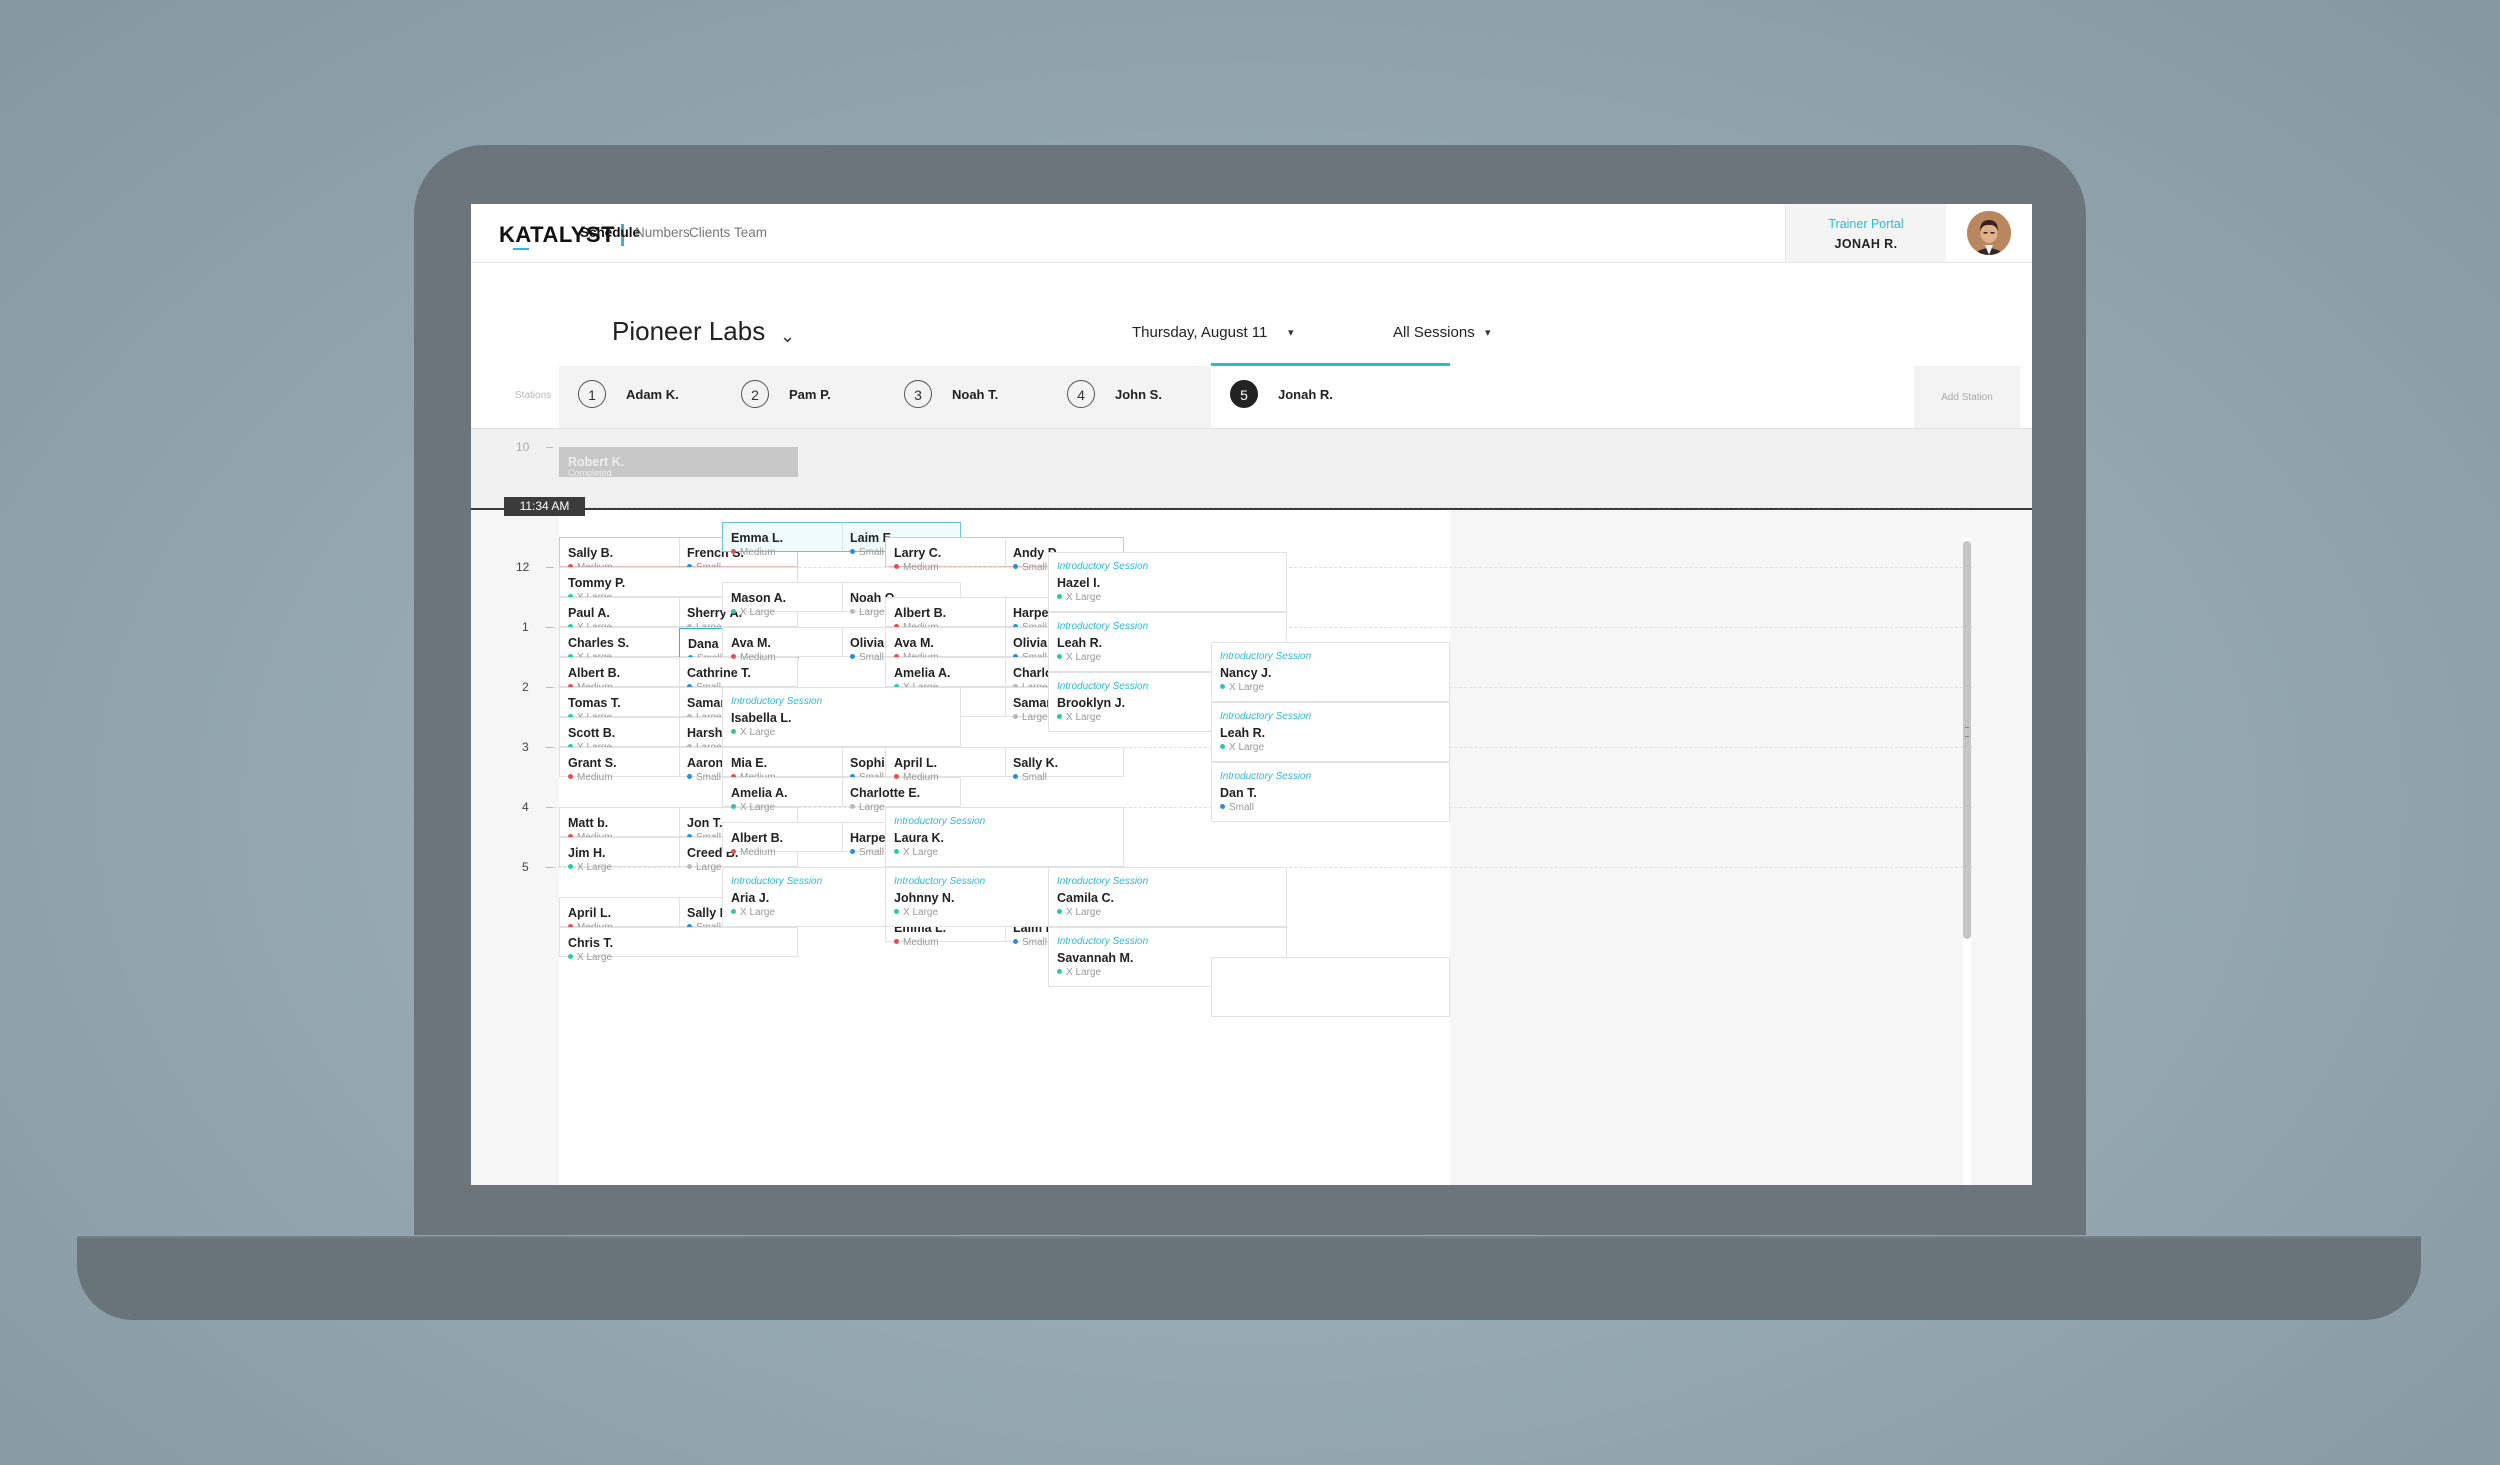 Image resolution: width=2500 pixels, height=1465 pixels. What do you see at coordinates (782, 765) in the screenshot?
I see `client-slot: Mia E.Medium` at bounding box center [782, 765].